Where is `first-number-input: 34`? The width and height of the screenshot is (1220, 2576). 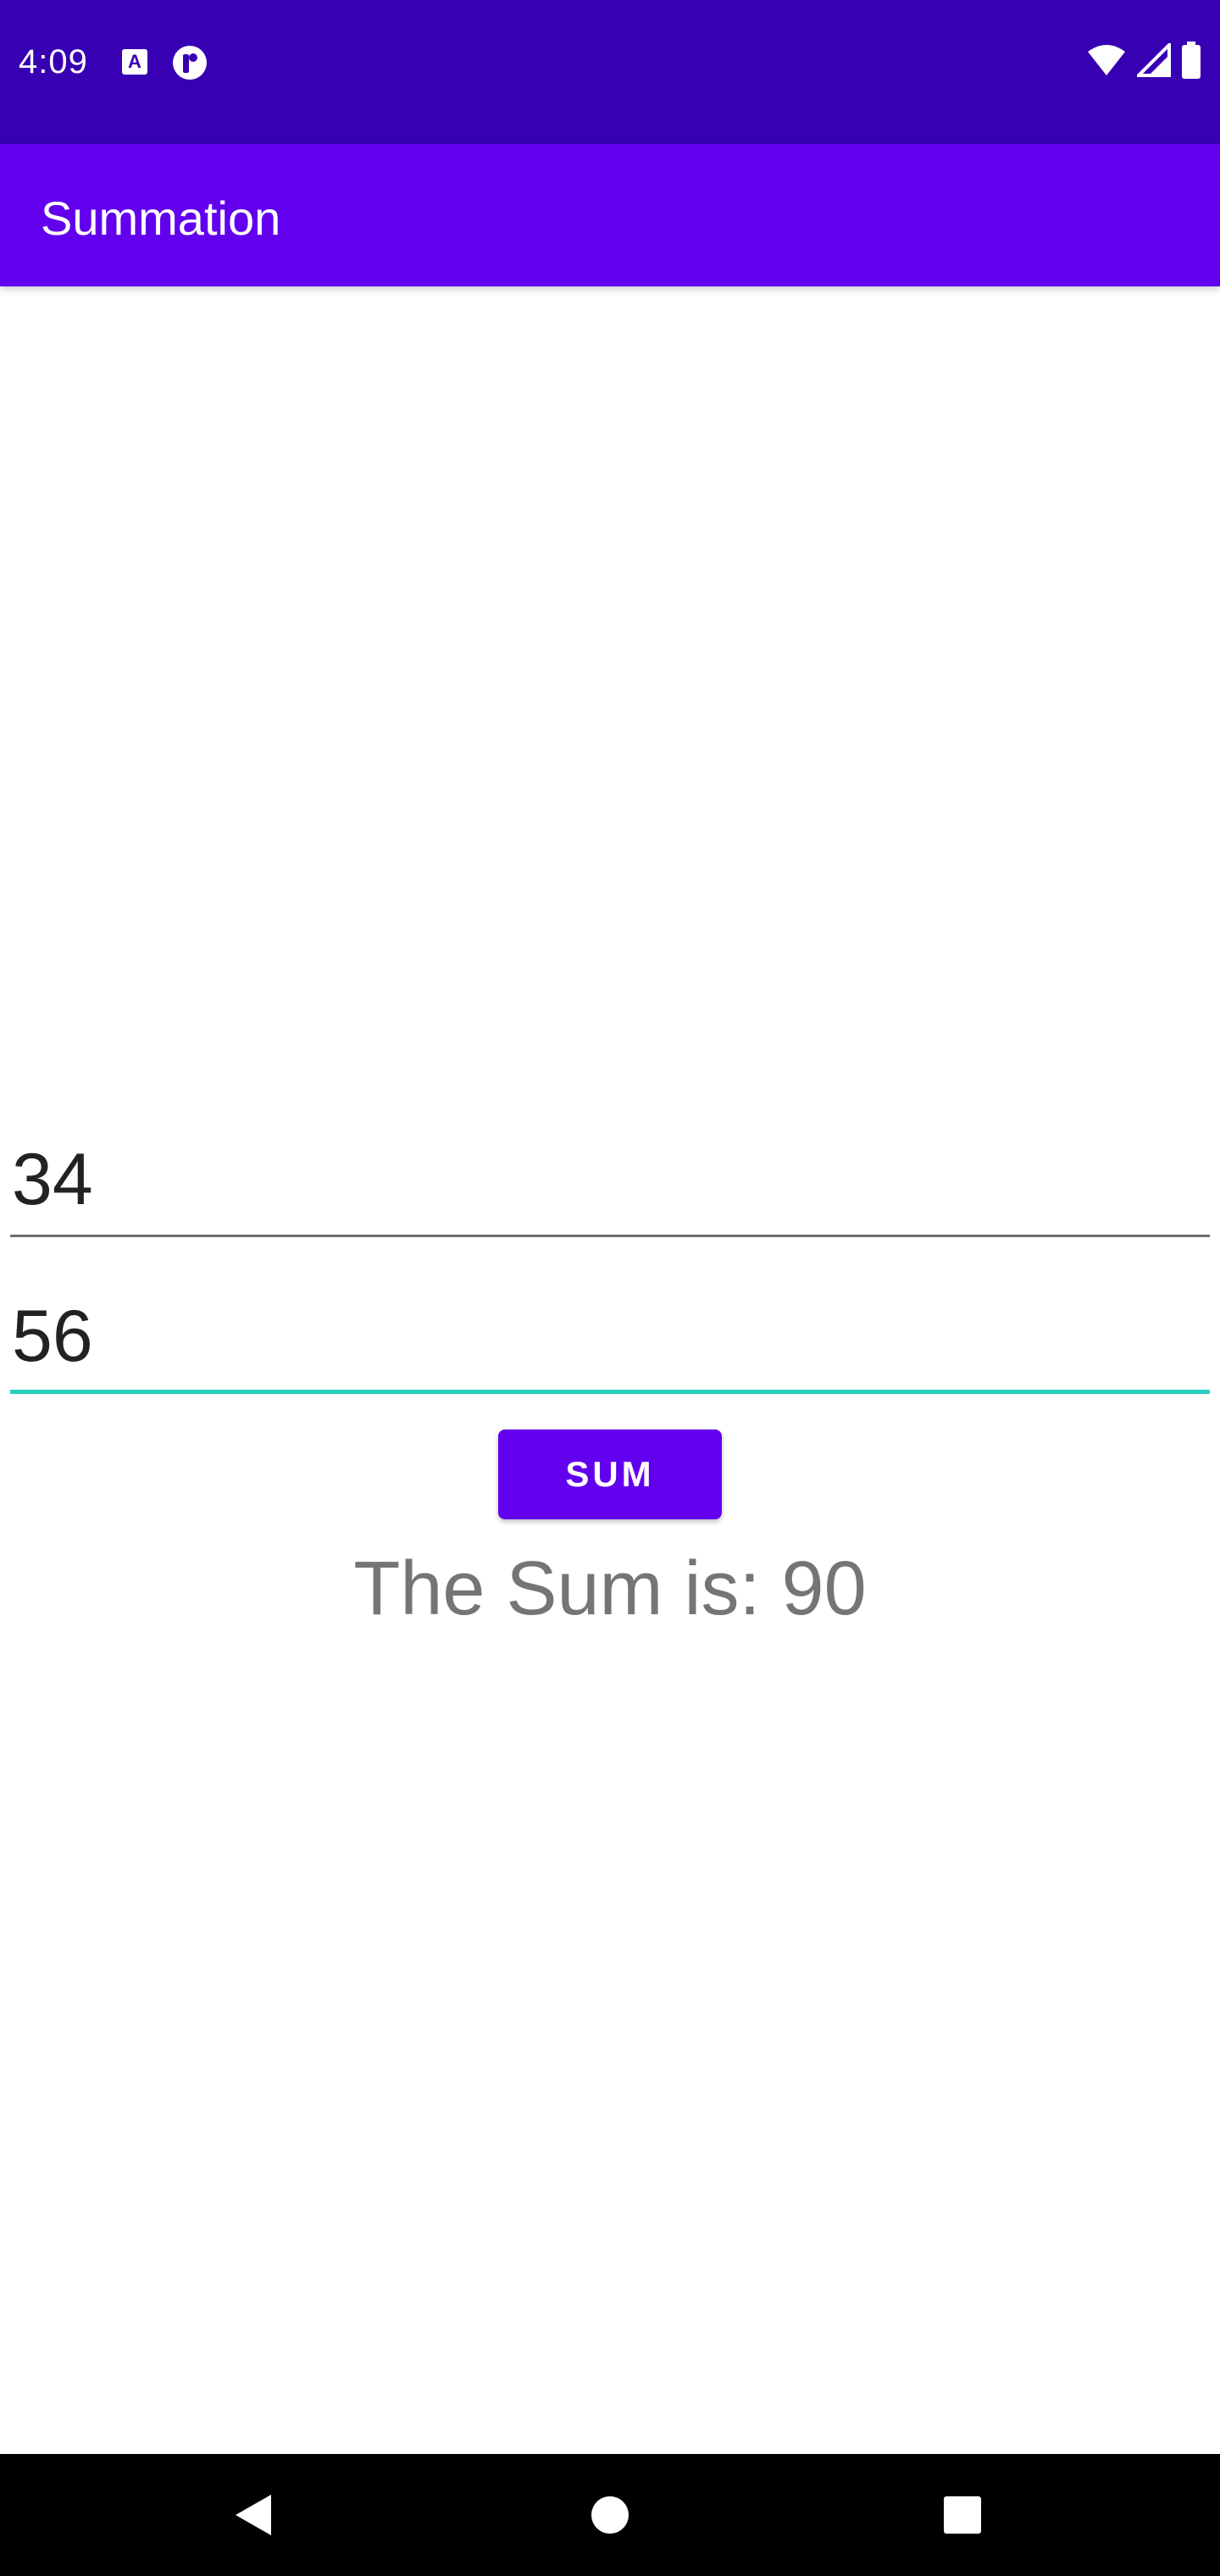
first-number-input: 34 is located at coordinates (610, 1182).